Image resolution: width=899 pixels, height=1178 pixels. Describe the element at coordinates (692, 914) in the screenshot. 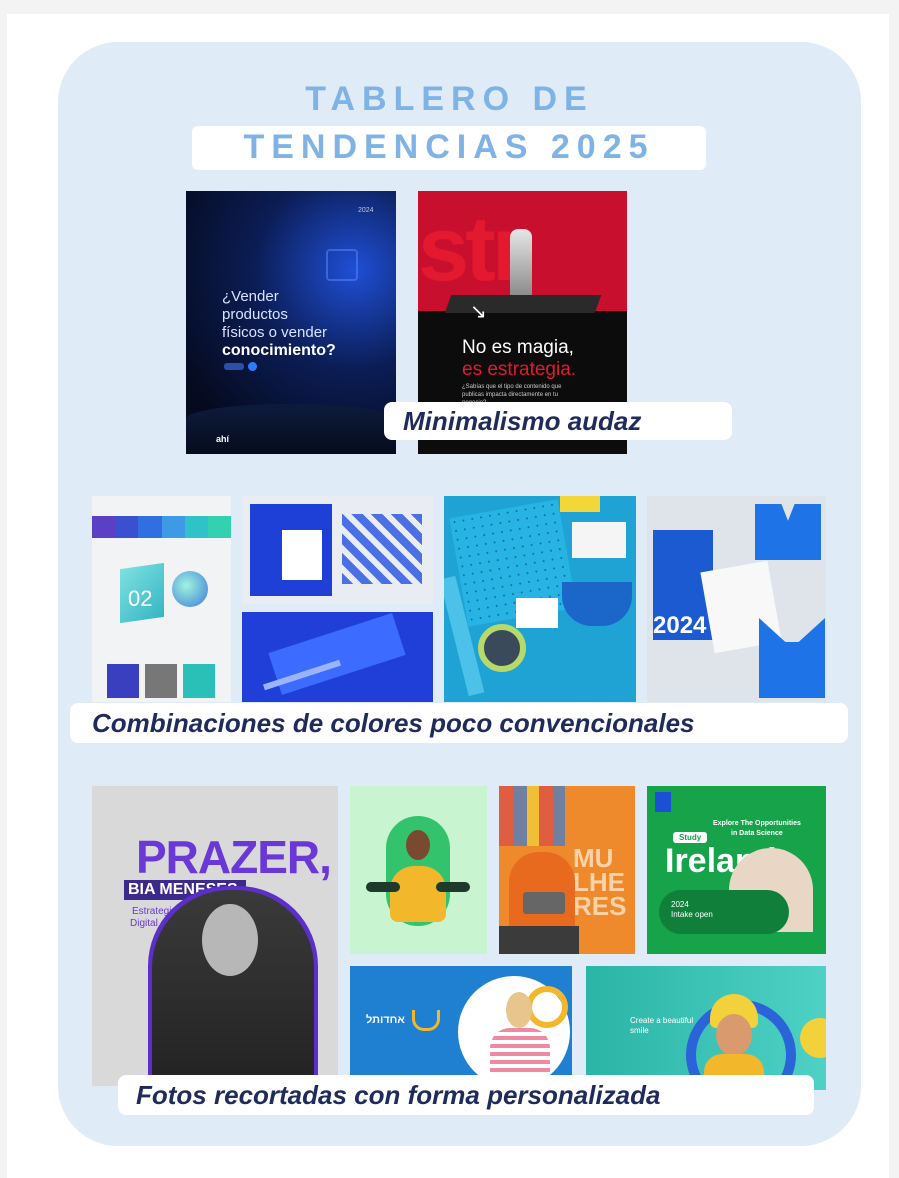

I see `intake-open: Intake open` at that location.